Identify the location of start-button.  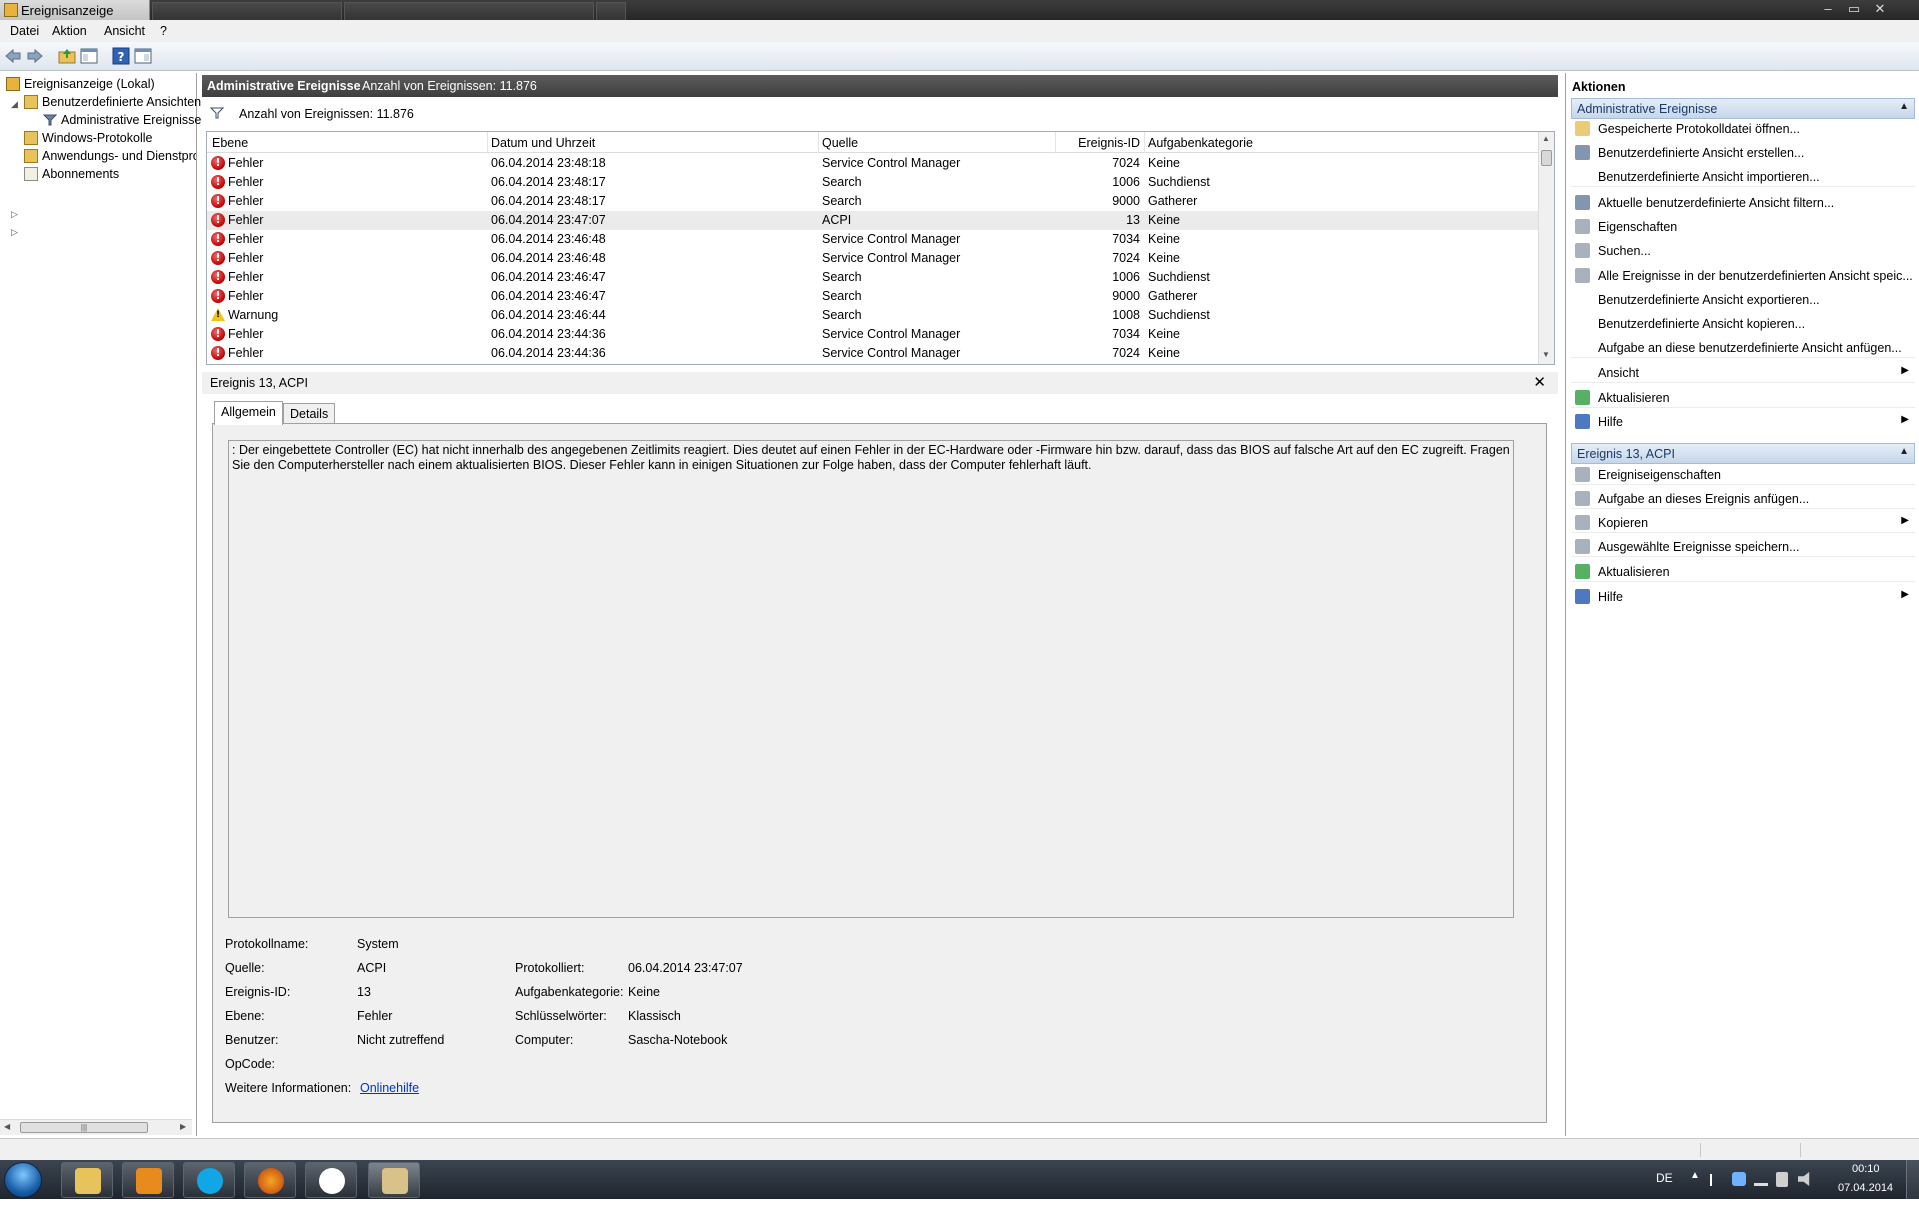
(23, 1180).